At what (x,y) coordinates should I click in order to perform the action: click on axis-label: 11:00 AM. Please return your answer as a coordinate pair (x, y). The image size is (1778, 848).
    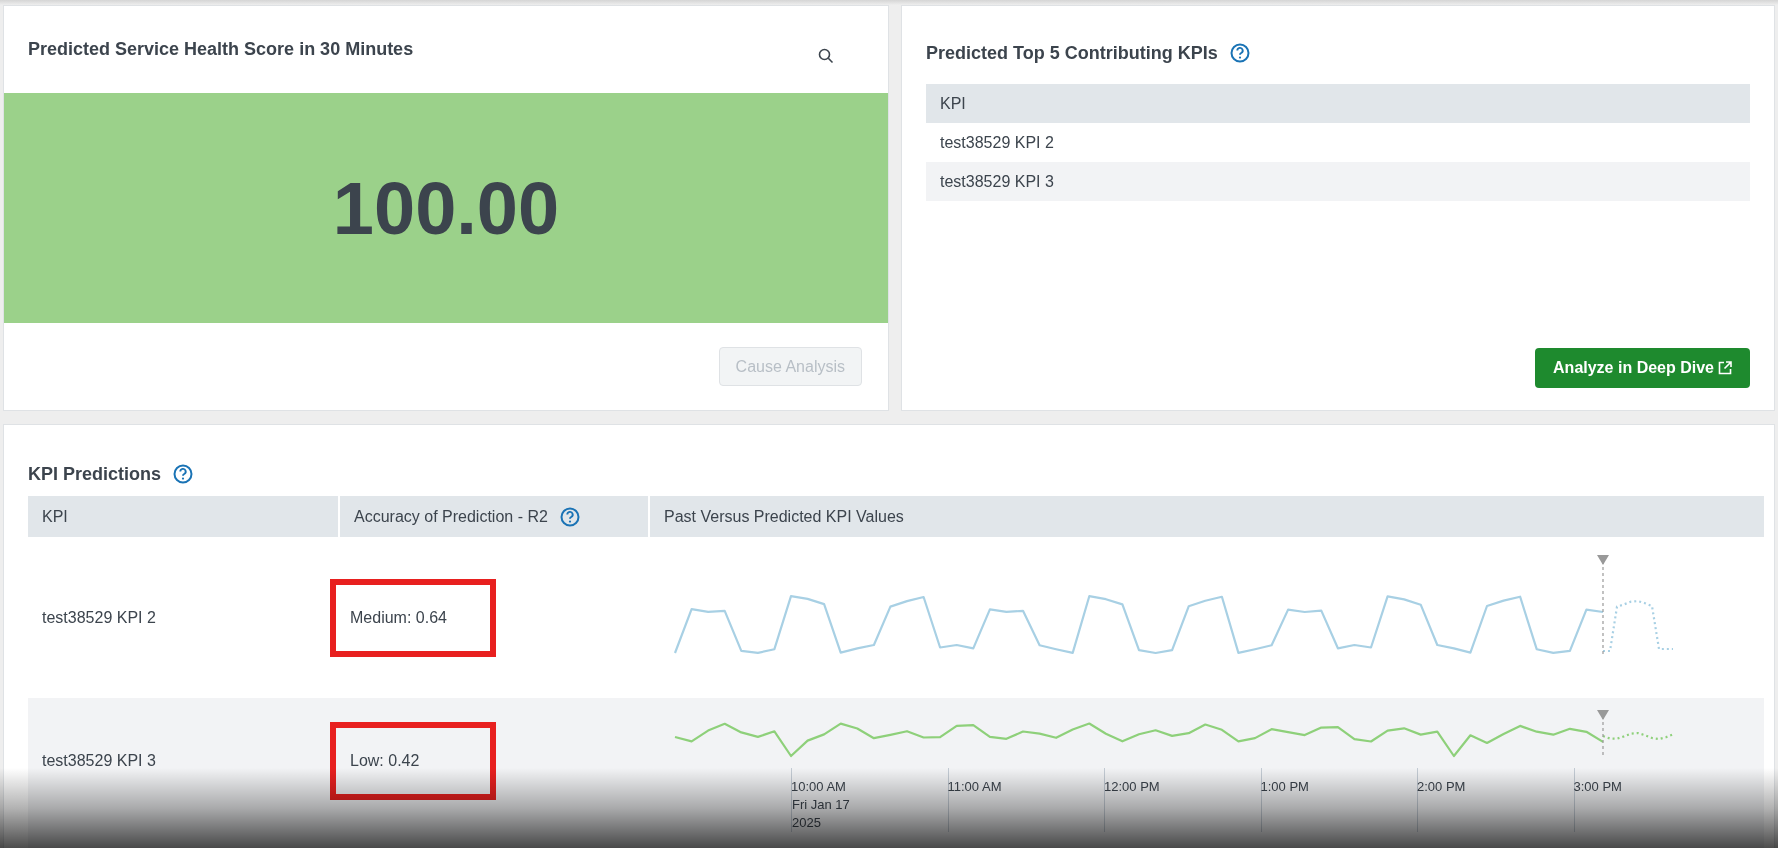
    Looking at the image, I should click on (975, 787).